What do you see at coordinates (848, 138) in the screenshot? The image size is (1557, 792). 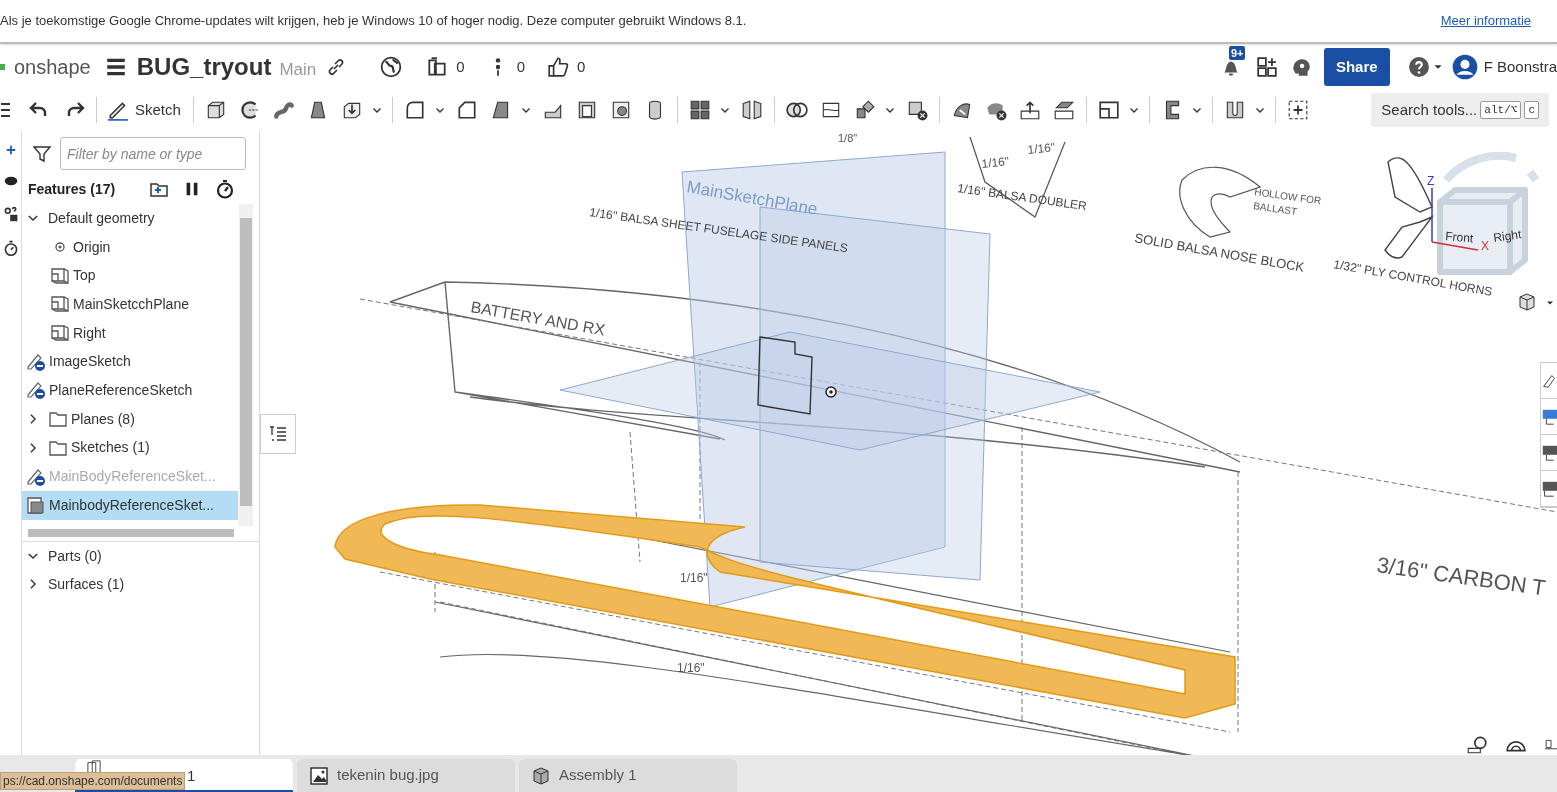 I see `drawing-label: 1/8"` at bounding box center [848, 138].